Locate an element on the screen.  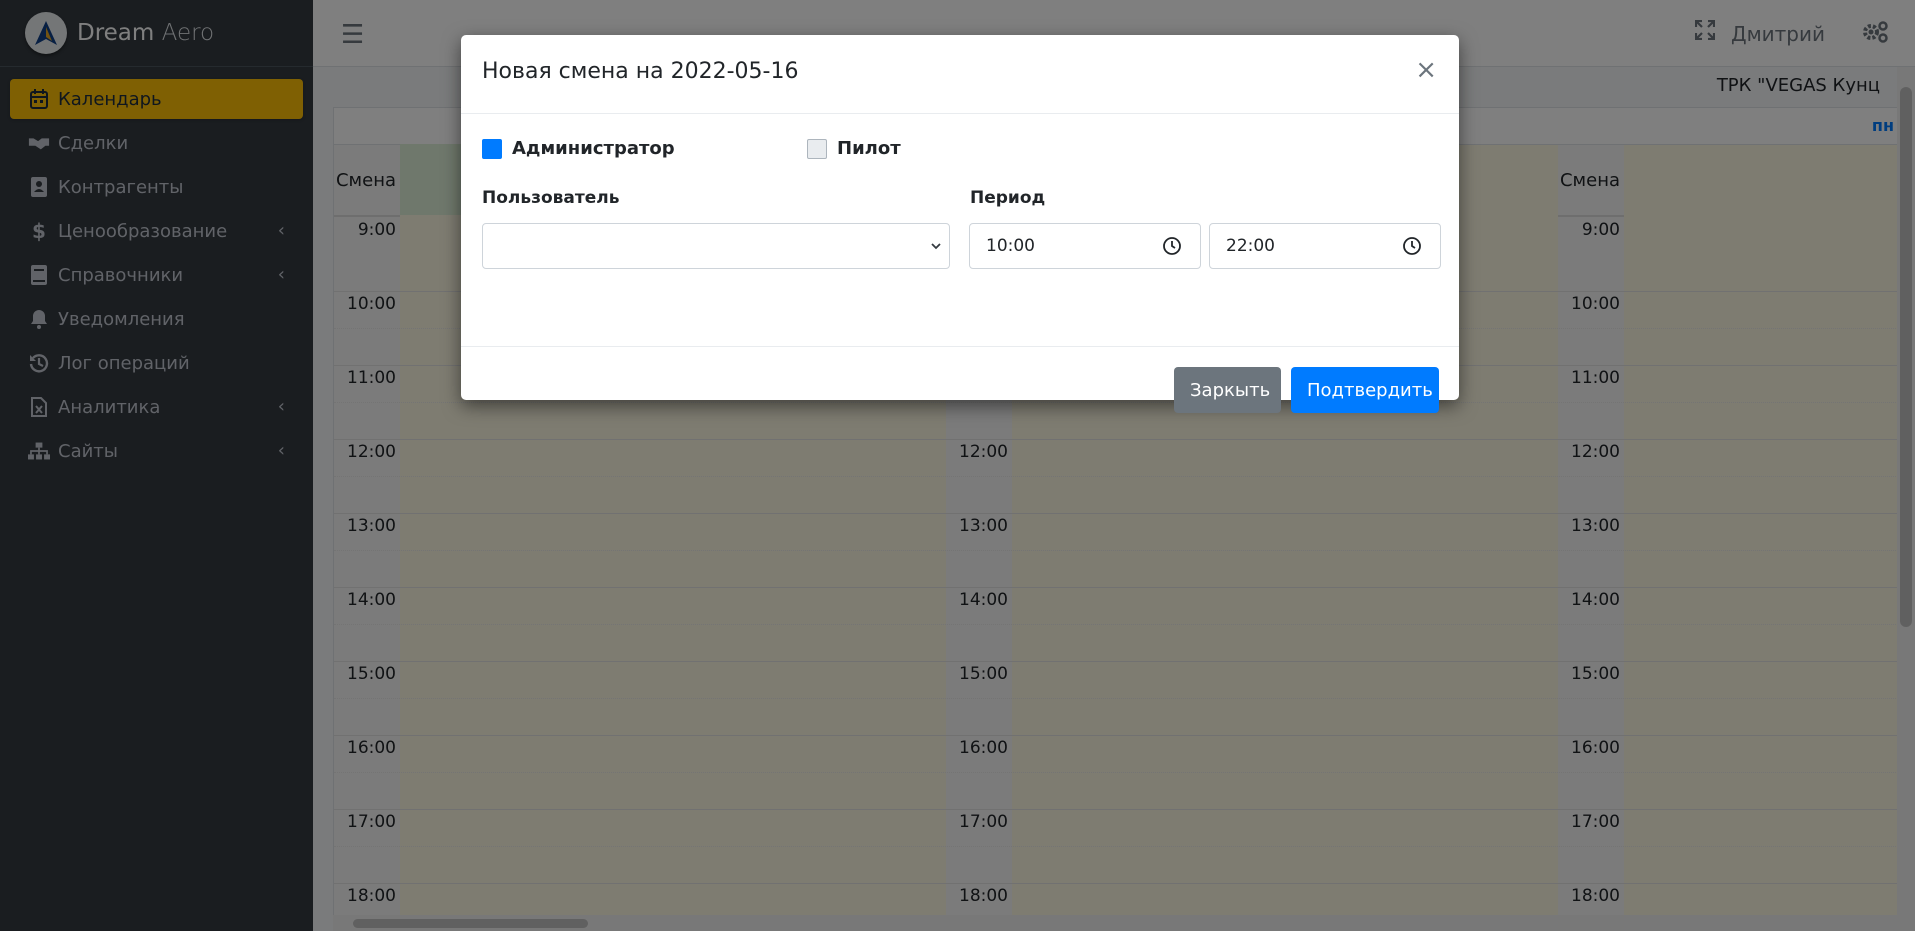
role-label: Пилот is located at coordinates (869, 148).